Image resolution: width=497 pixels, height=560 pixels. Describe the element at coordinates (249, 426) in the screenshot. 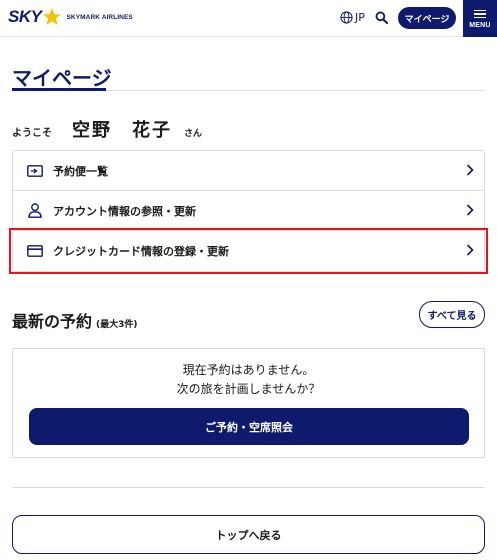

I see `book-search-button: ご予約・空席照会` at that location.